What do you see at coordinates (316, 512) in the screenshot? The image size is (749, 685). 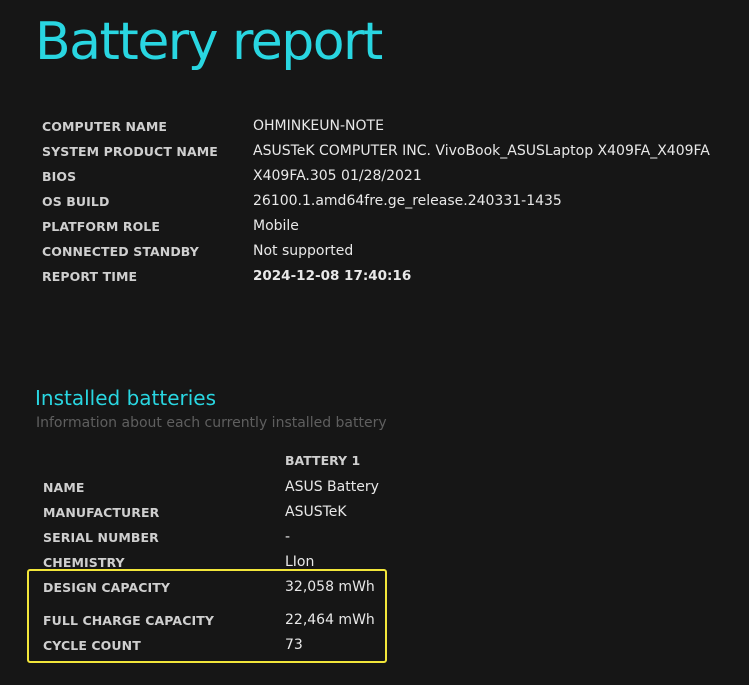 I see `battery-value: ASUSTeK` at bounding box center [316, 512].